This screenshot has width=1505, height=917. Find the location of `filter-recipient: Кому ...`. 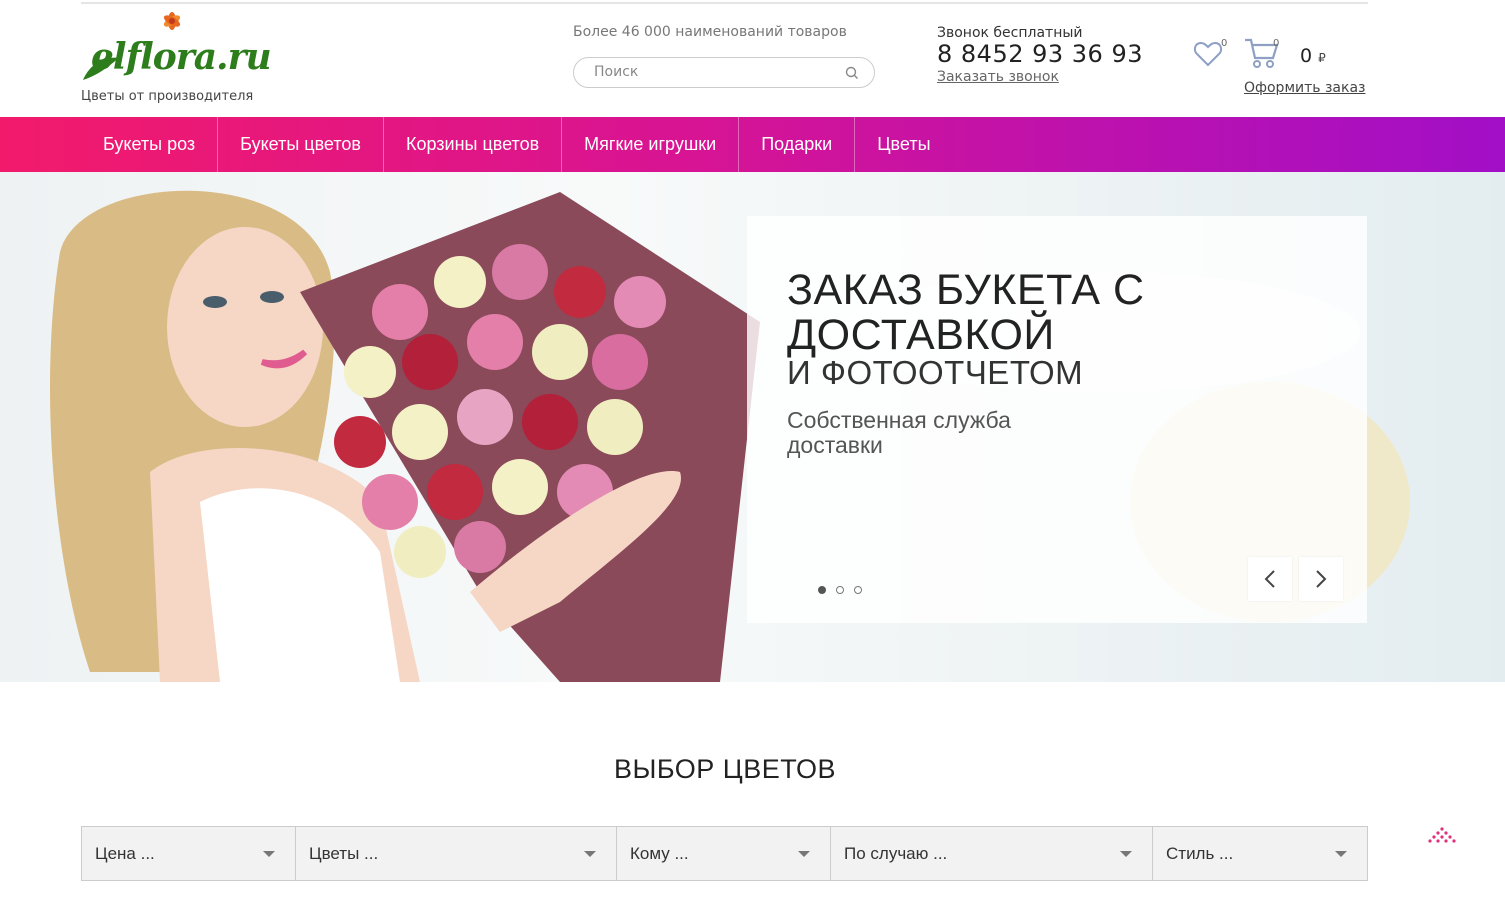

filter-recipient: Кому ... is located at coordinates (724, 853).